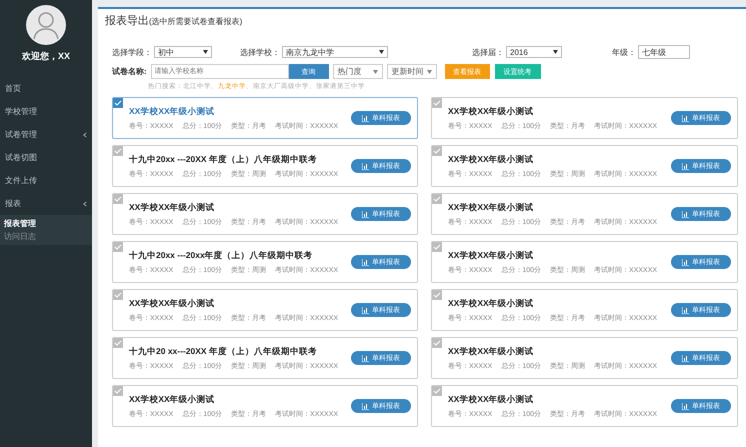  I want to click on nav-item: 文件上传, so click(46, 180).